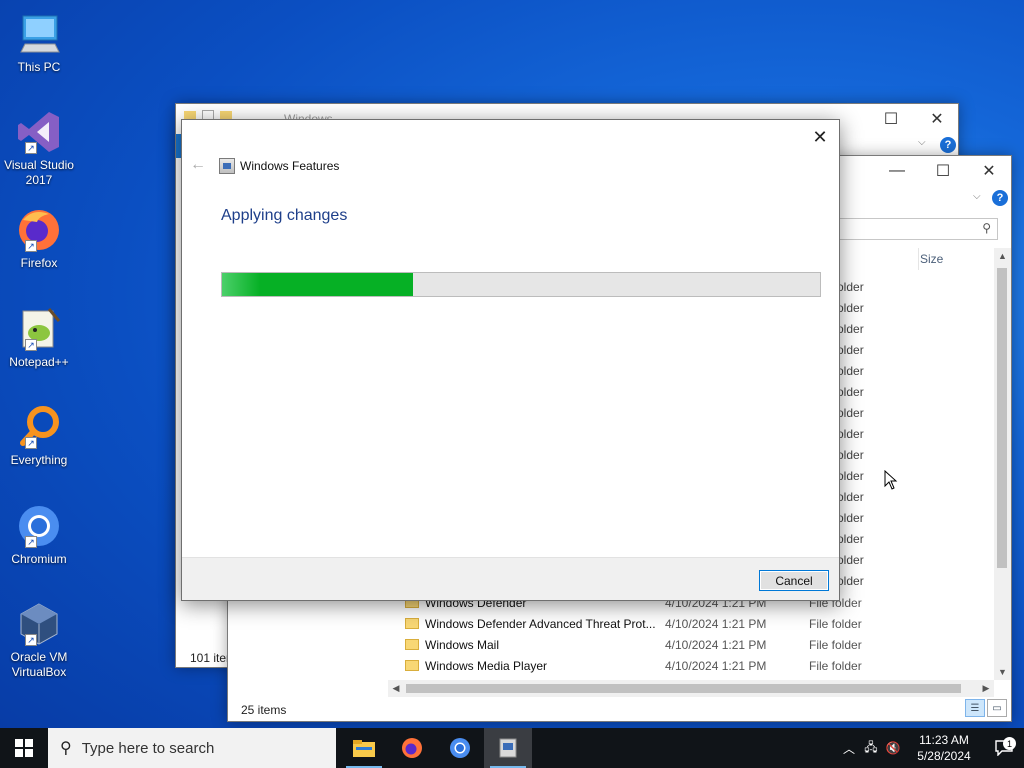 The image size is (1024, 768). I want to click on taskbar-windows-features, so click(508, 748).